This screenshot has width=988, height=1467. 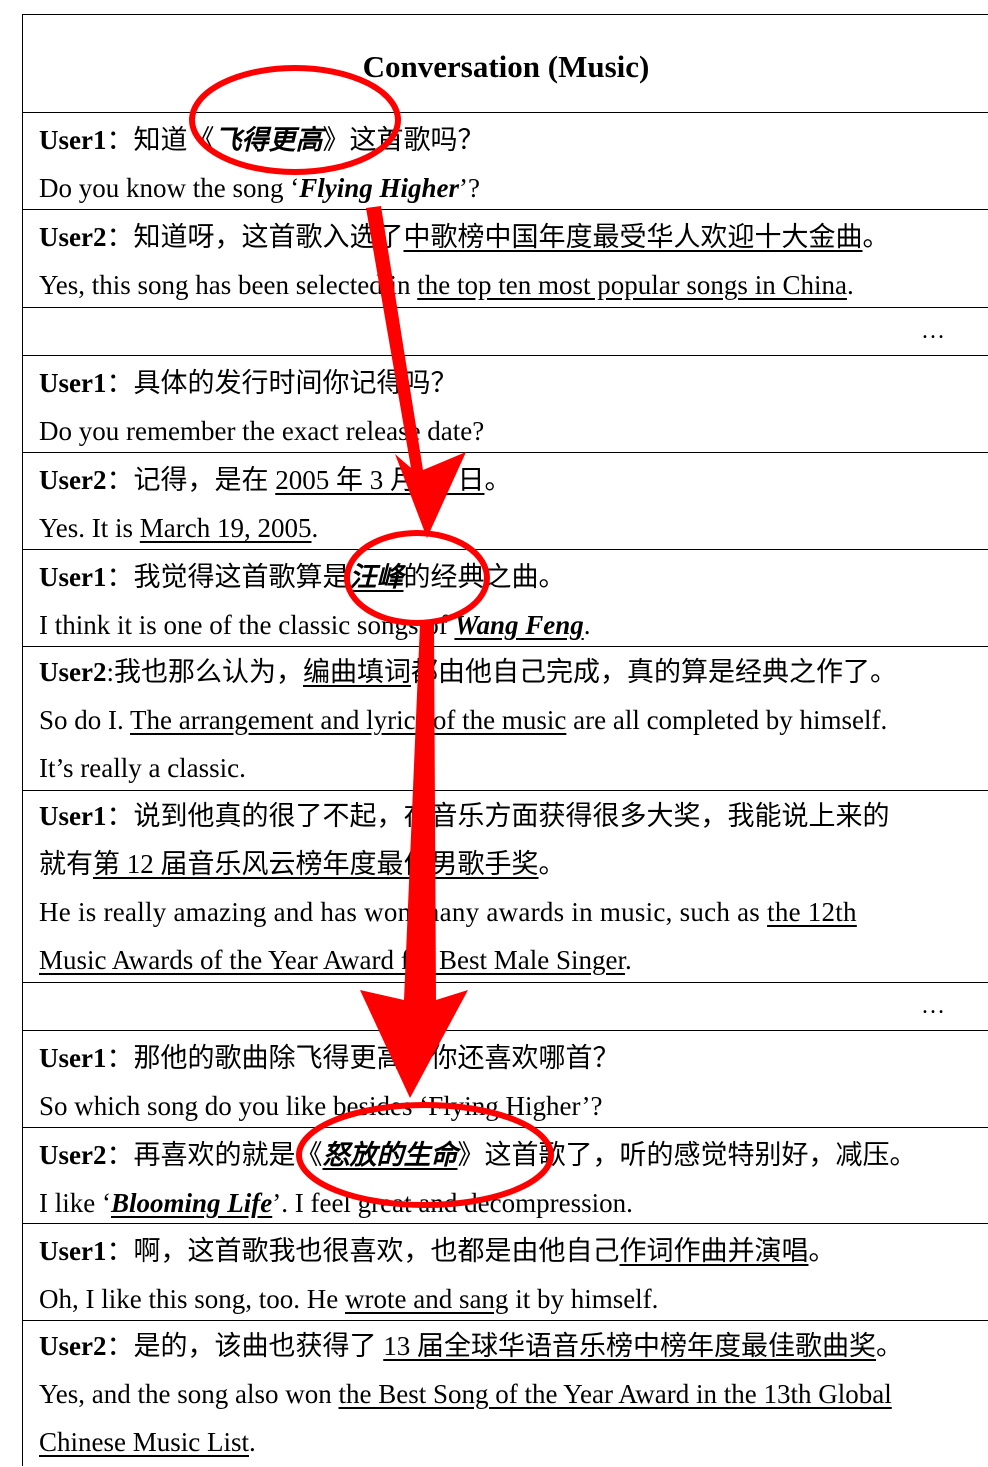 I want to click on zh-line: User1：知道《飞得更高》这首歌吗？, so click(x=262, y=140).